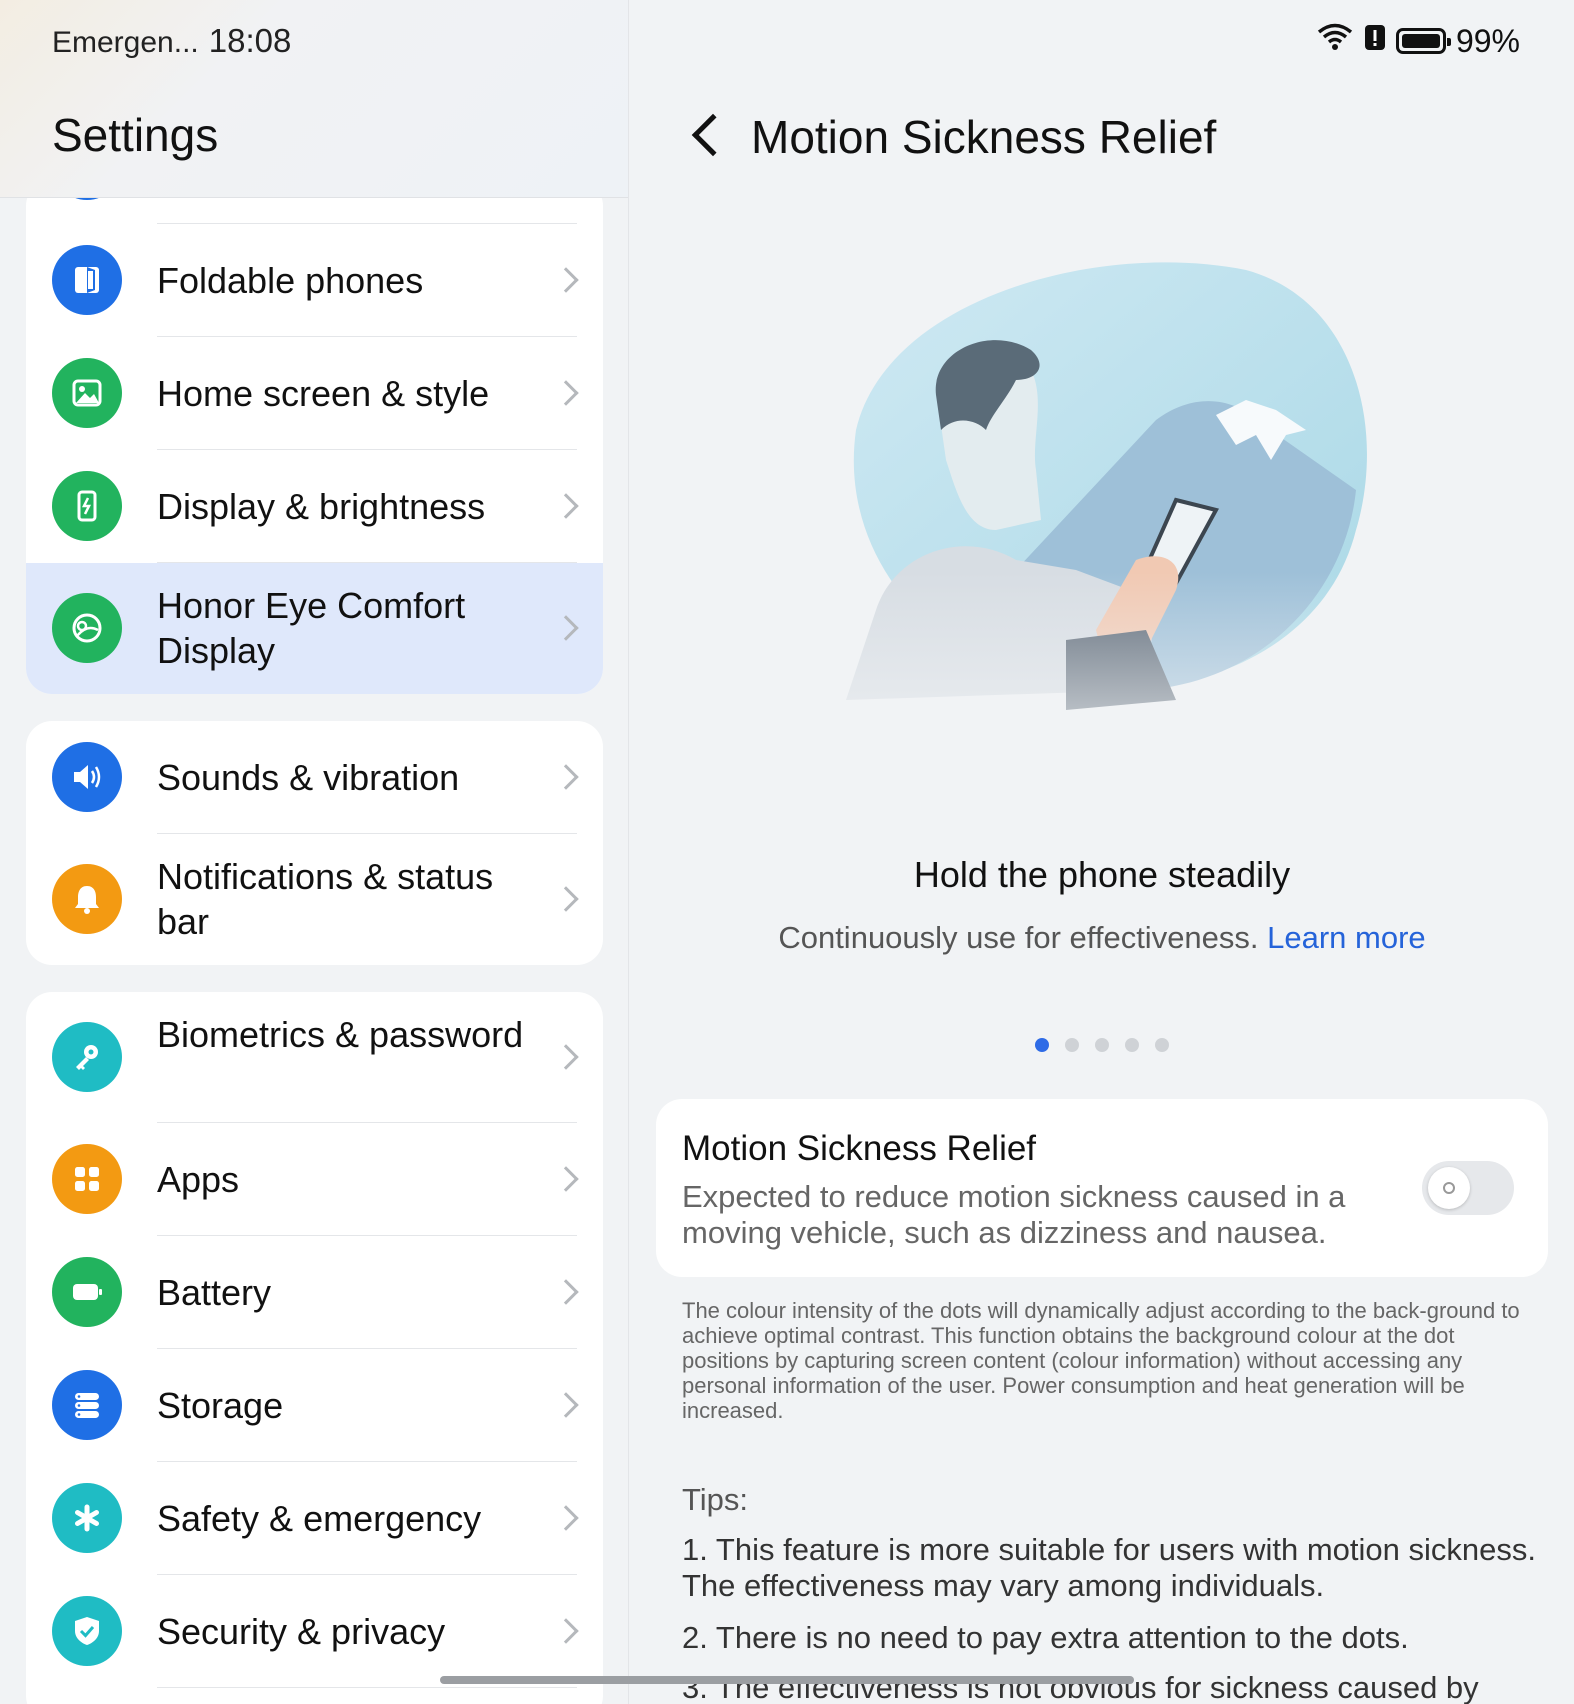  I want to click on sidebar-item-label: Battery, so click(214, 1292).